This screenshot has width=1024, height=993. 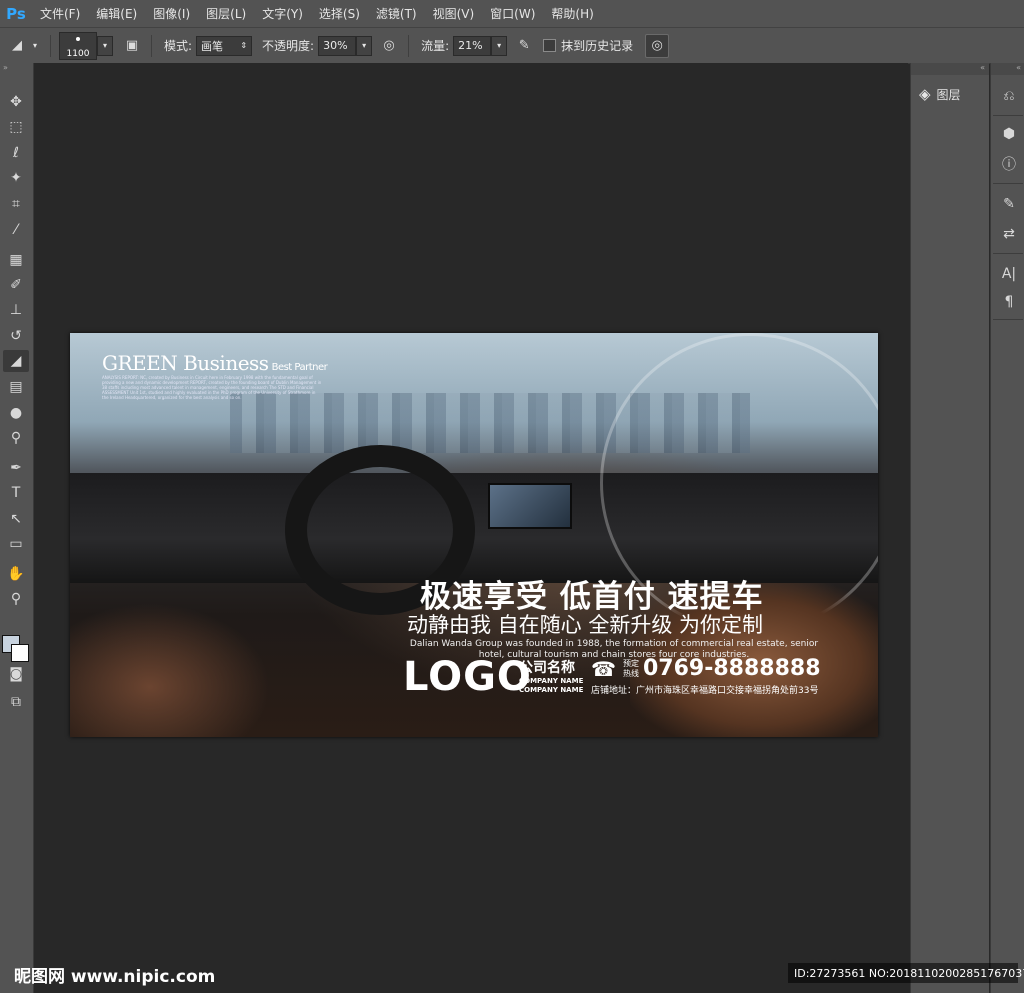 What do you see at coordinates (299, 367) in the screenshot?
I see `brand-subtitle: Best Partner` at bounding box center [299, 367].